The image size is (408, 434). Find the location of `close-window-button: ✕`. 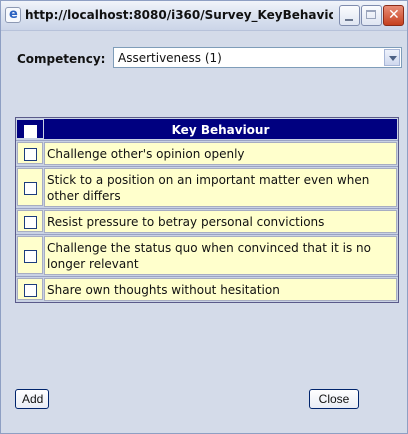

close-window-button: ✕ is located at coordinates (393, 15).